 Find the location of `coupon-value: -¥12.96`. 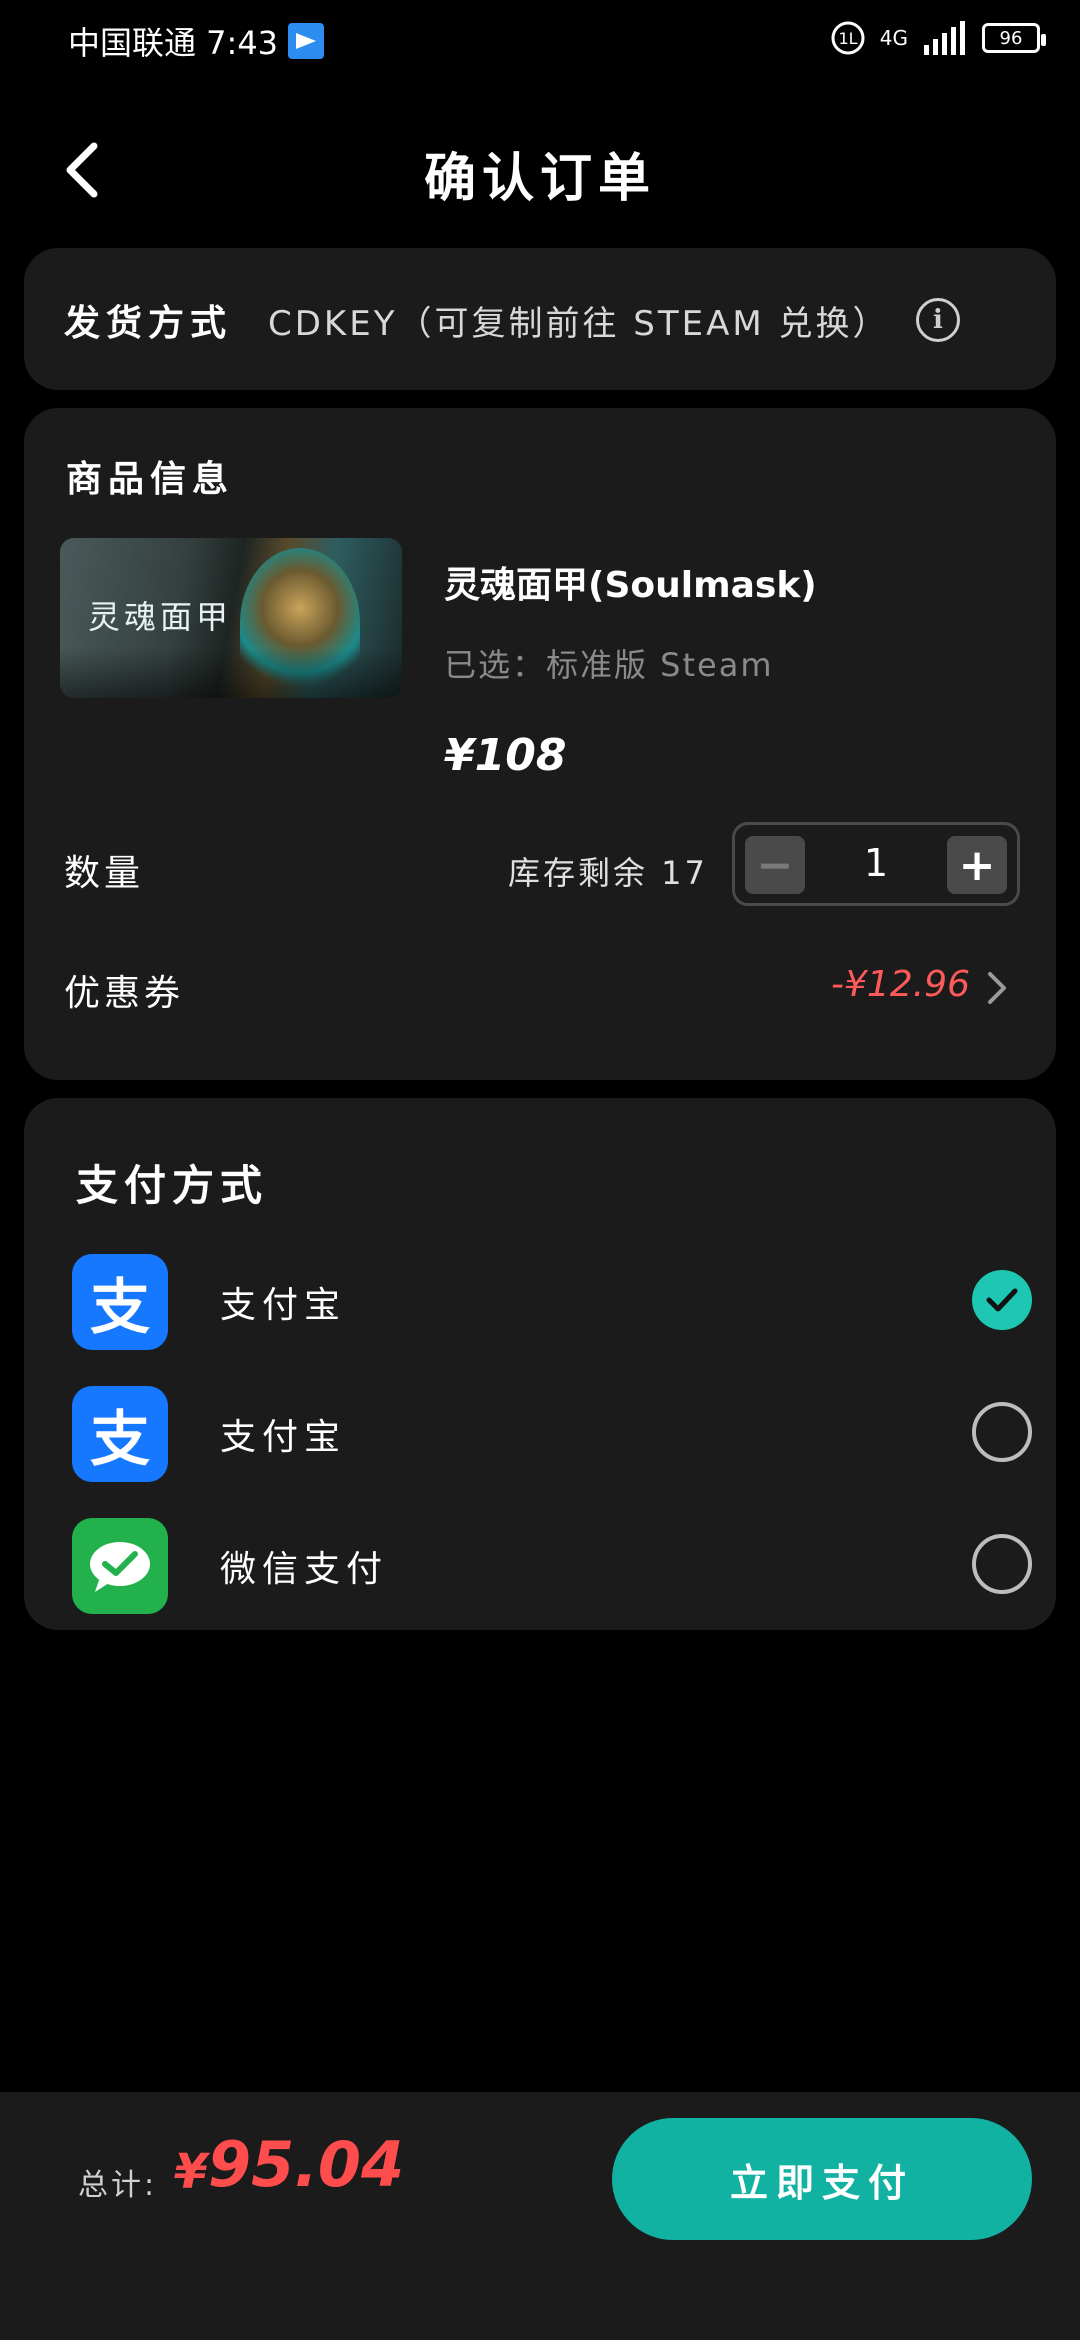

coupon-value: -¥12.96 is located at coordinates (900, 984).